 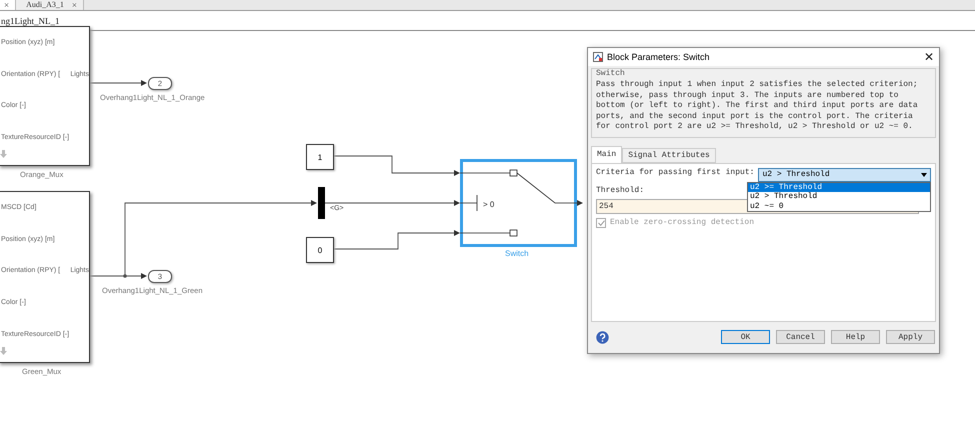 I want to click on switch-condition: > 0, so click(x=488, y=204).